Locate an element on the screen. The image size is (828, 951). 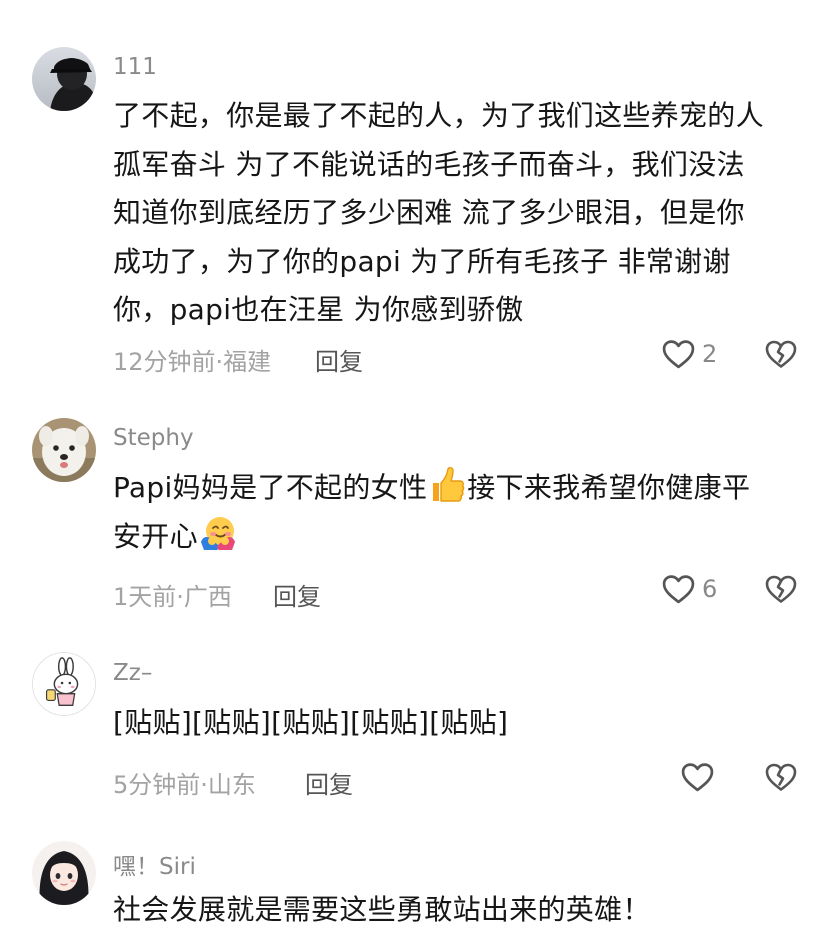
comment-text: [贴贴][贴贴][贴贴][贴贴][贴贴] is located at coordinates (311, 722).